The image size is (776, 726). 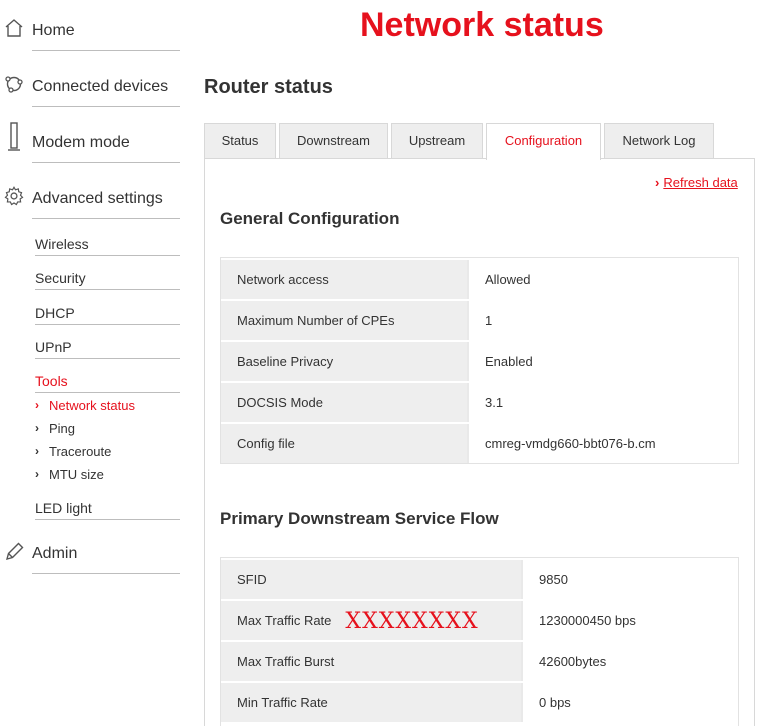 I want to click on row-value: 9850, so click(x=629, y=579).